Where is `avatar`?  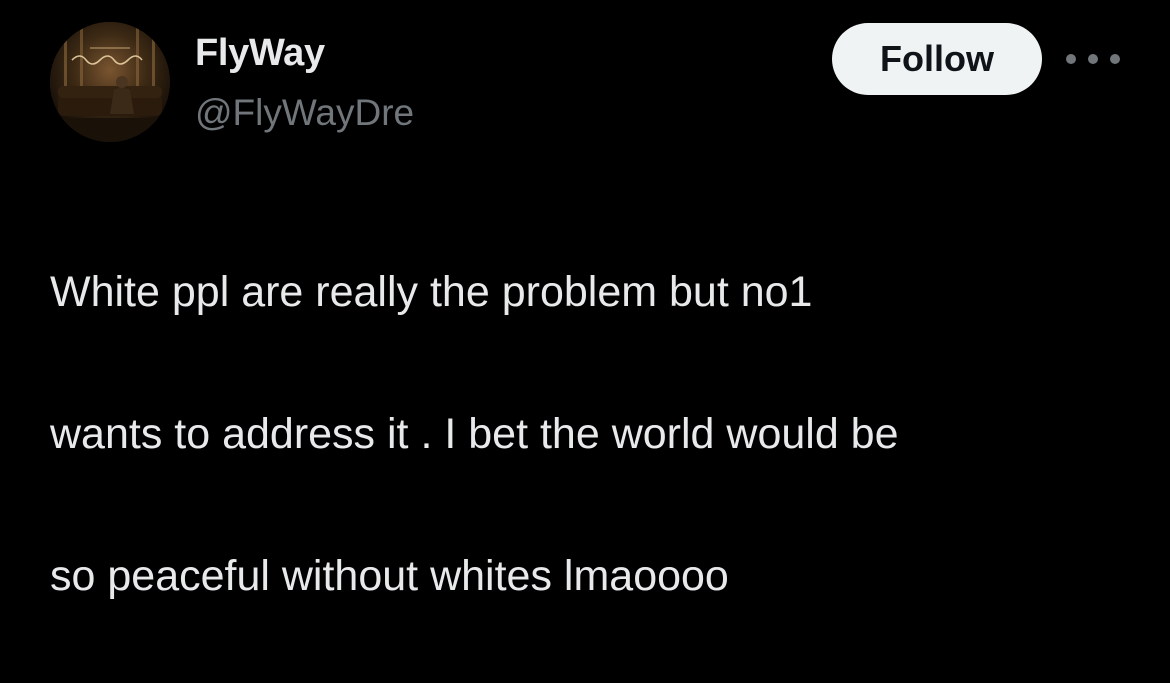
avatar is located at coordinates (110, 82).